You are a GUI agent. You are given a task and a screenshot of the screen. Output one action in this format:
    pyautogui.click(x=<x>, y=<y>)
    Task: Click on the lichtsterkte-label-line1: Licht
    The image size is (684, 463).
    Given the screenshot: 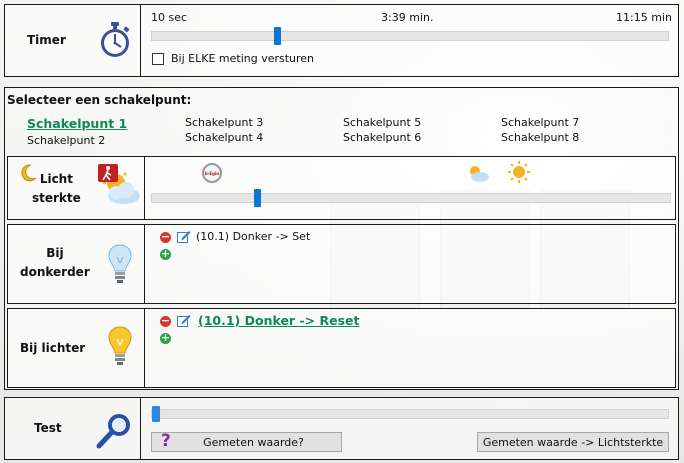 What is the action you would take?
    pyautogui.click(x=56, y=179)
    